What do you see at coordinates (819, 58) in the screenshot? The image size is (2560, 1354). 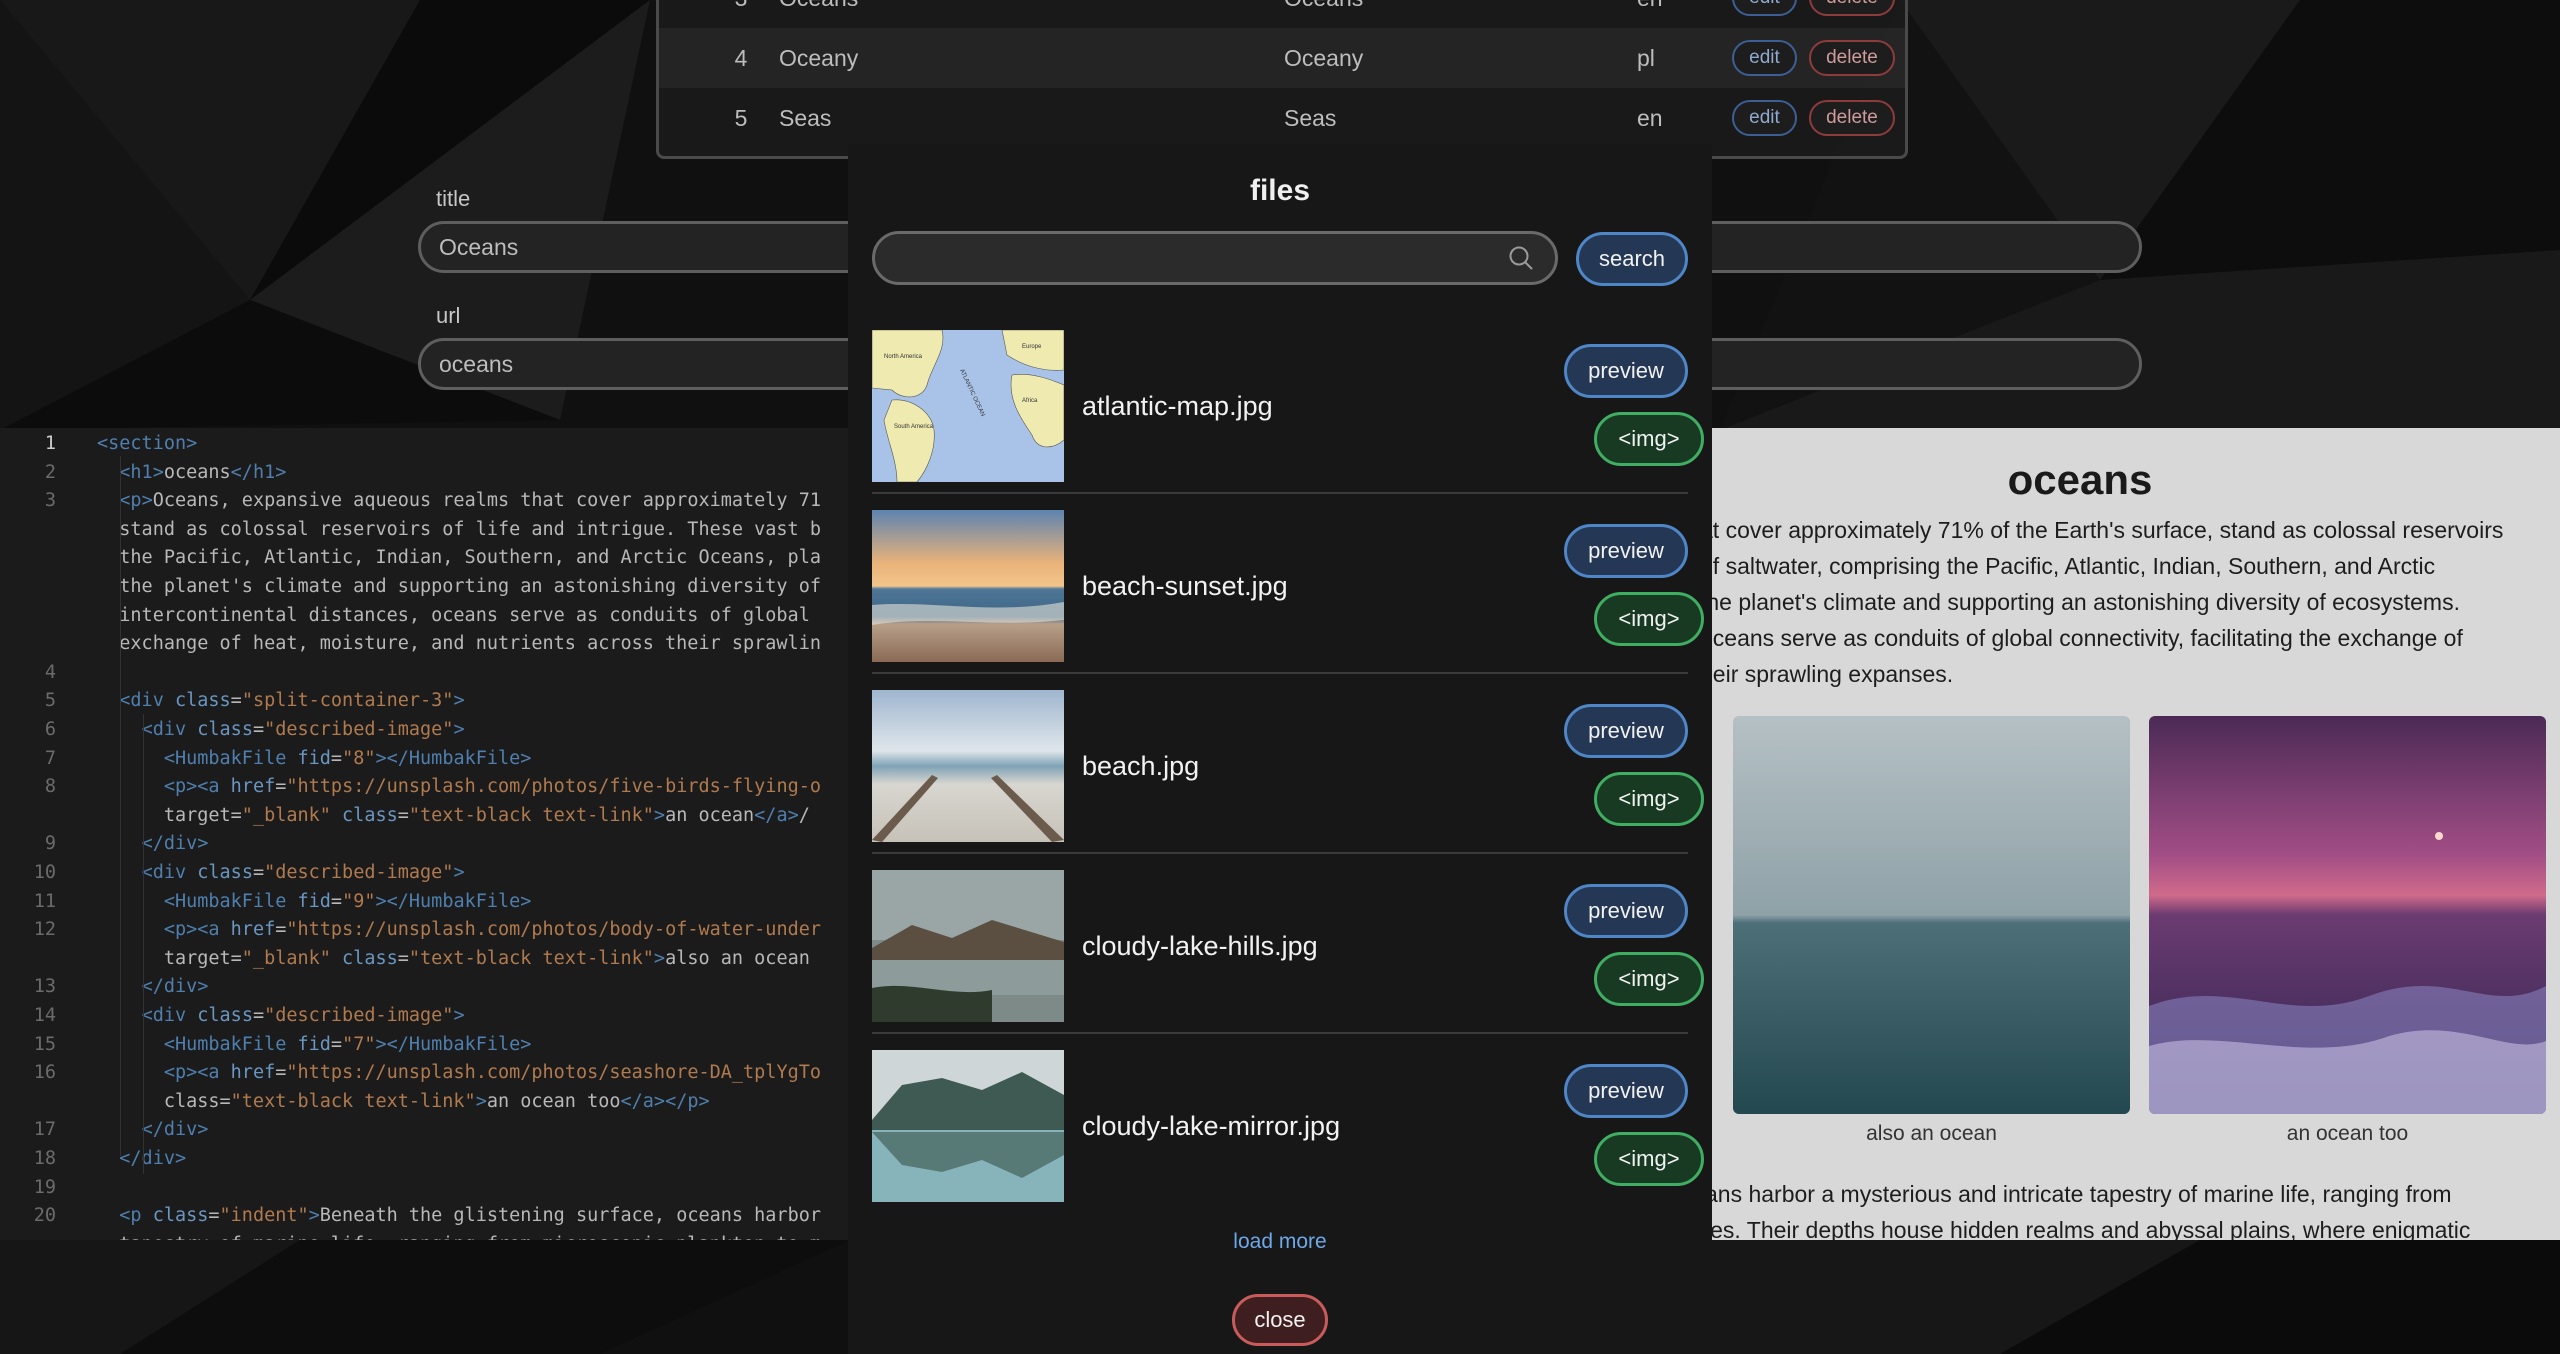 I see `row-title: Oceany` at bounding box center [819, 58].